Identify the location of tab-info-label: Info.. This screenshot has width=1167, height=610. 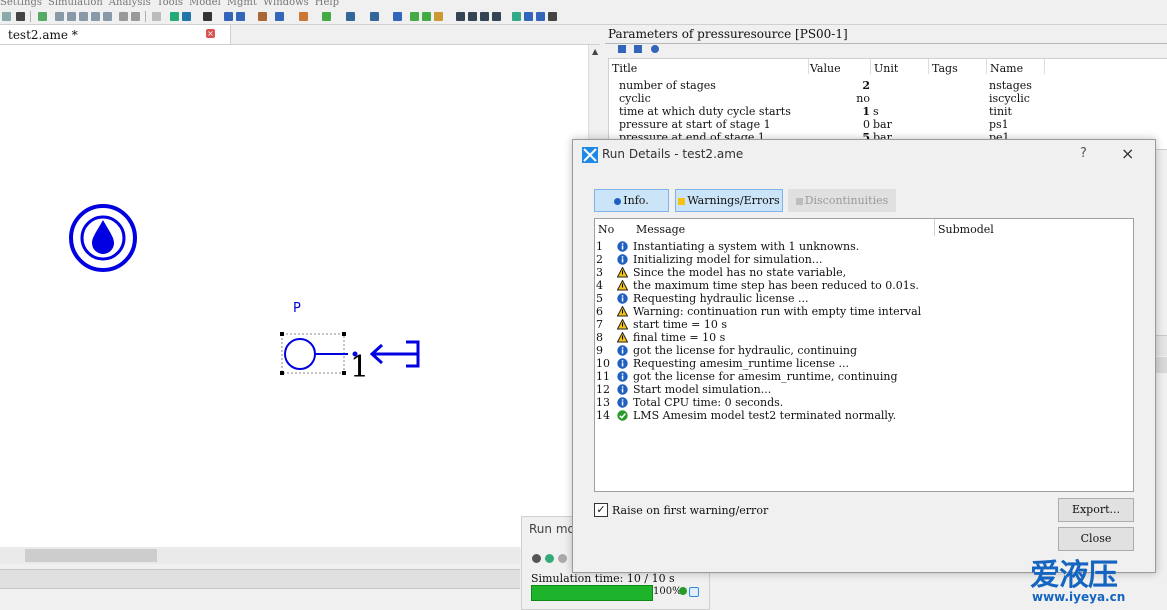
(636, 200).